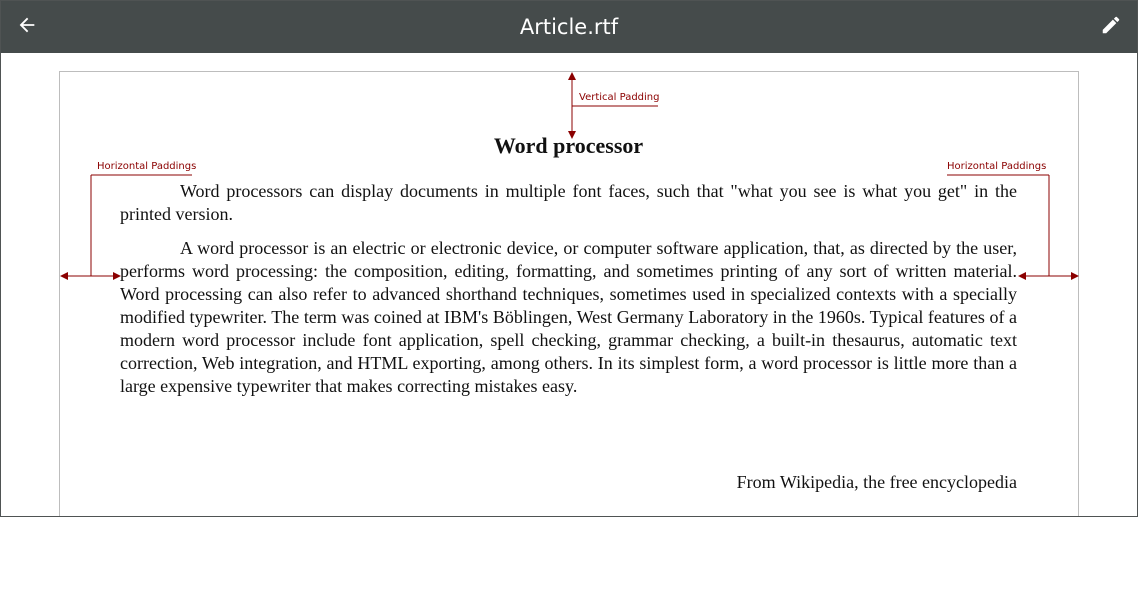  I want to click on document-title: Article.rtf, so click(569, 27).